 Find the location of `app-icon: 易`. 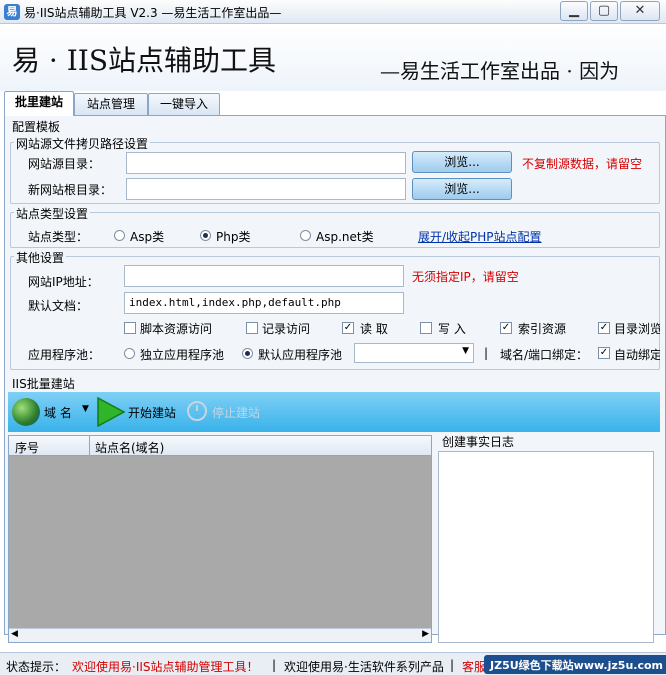

app-icon: 易 is located at coordinates (12, 12).